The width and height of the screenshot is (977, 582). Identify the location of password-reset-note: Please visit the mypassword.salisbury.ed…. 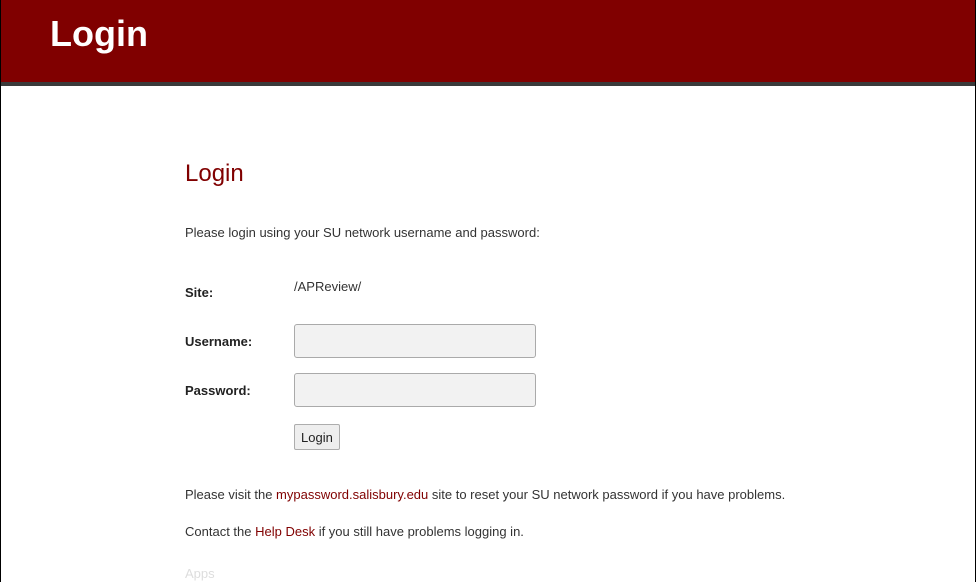
(485, 495).